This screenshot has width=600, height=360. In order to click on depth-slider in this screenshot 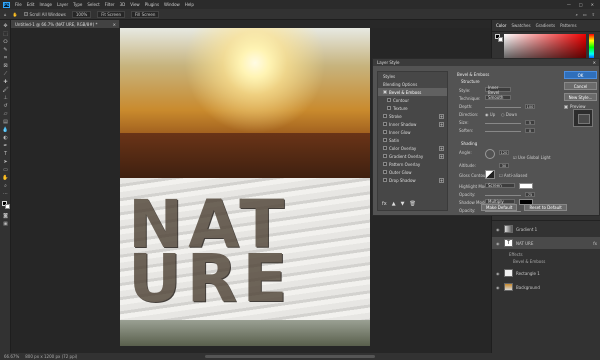, I will do `click(503, 107)`.